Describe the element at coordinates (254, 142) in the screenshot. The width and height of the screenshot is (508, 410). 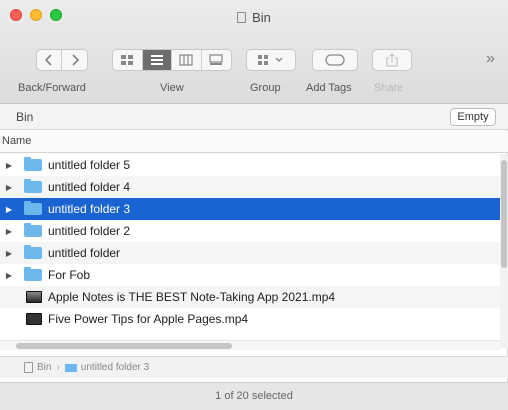
I see `column-header: Name` at that location.